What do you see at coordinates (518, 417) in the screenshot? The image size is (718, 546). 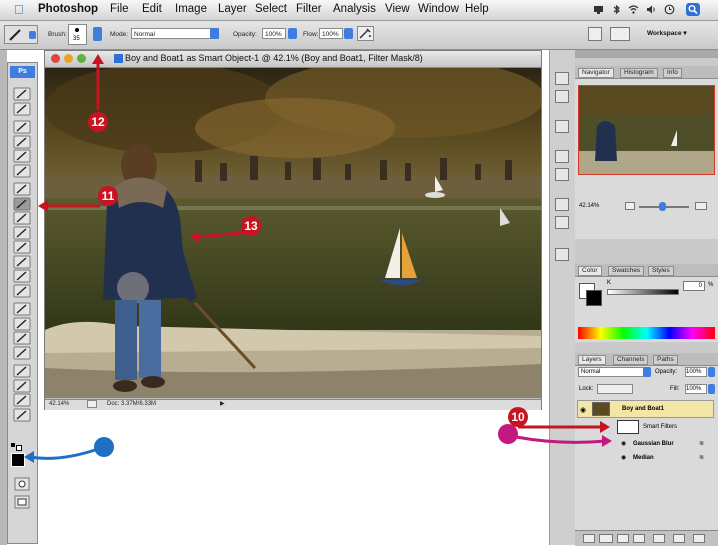 I see `annotation-10: 10` at bounding box center [518, 417].